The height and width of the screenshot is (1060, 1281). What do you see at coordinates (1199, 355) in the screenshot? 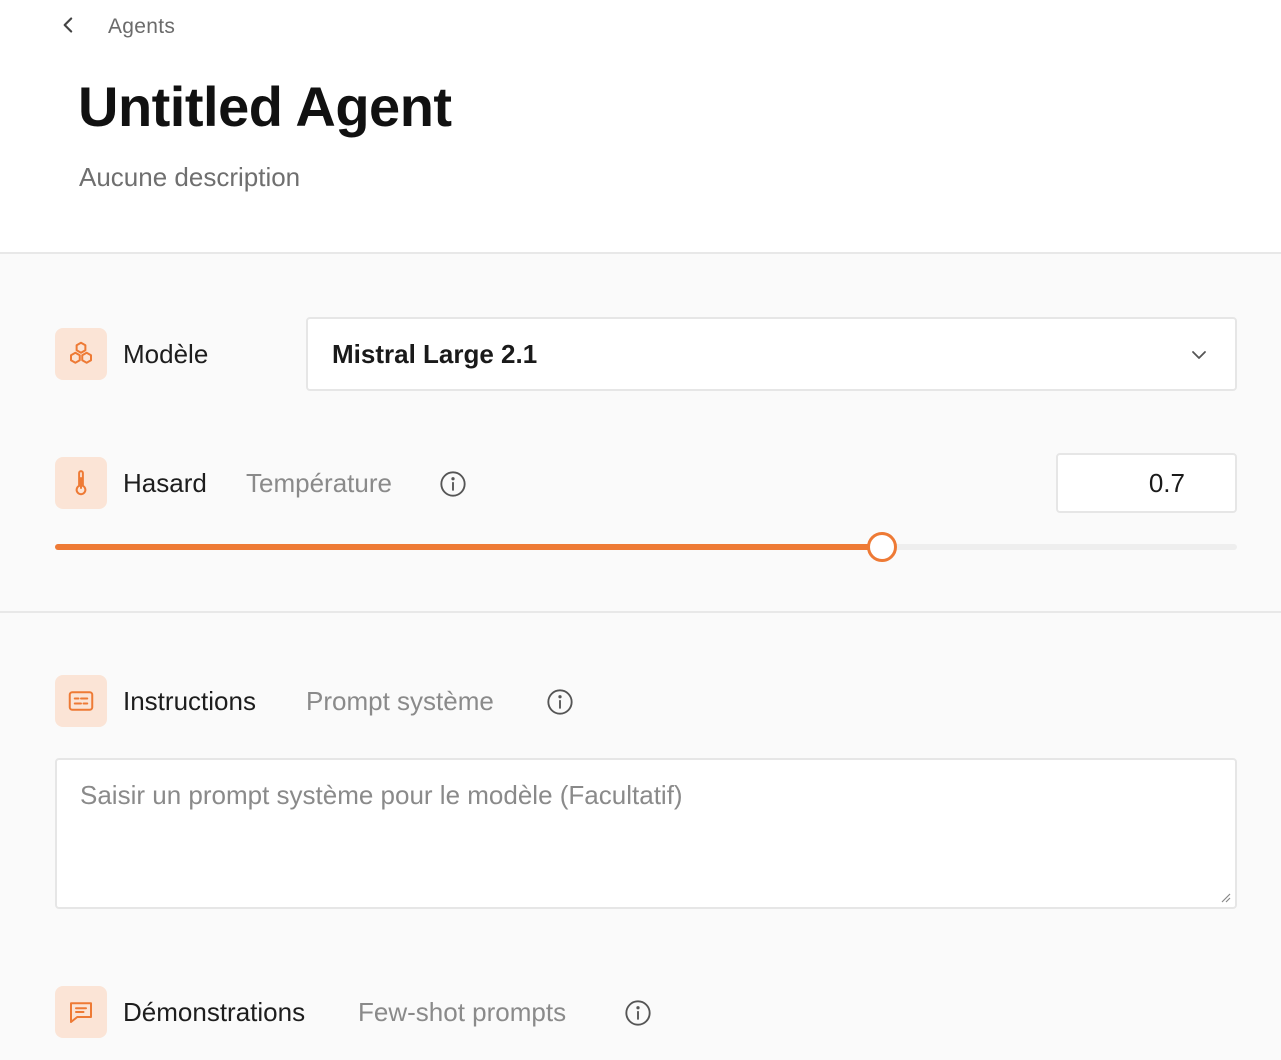
I see `chevron-down-icon` at bounding box center [1199, 355].